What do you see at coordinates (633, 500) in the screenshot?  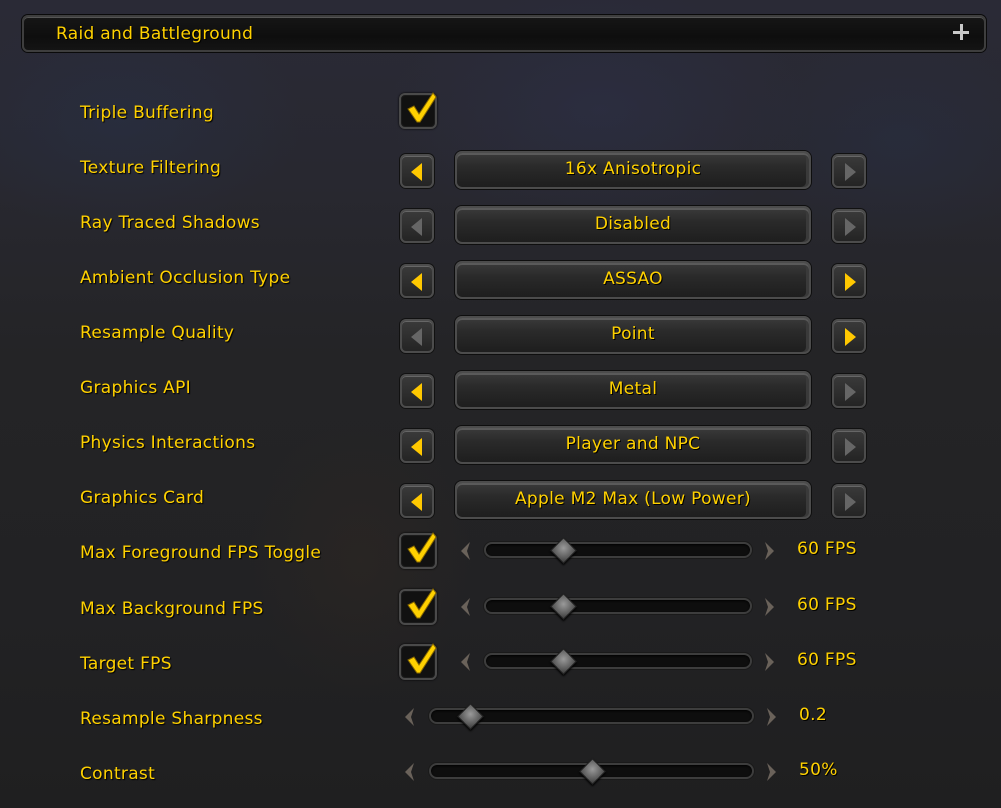 I see `option-dropdown: Apple M2 Max (Low Power)` at bounding box center [633, 500].